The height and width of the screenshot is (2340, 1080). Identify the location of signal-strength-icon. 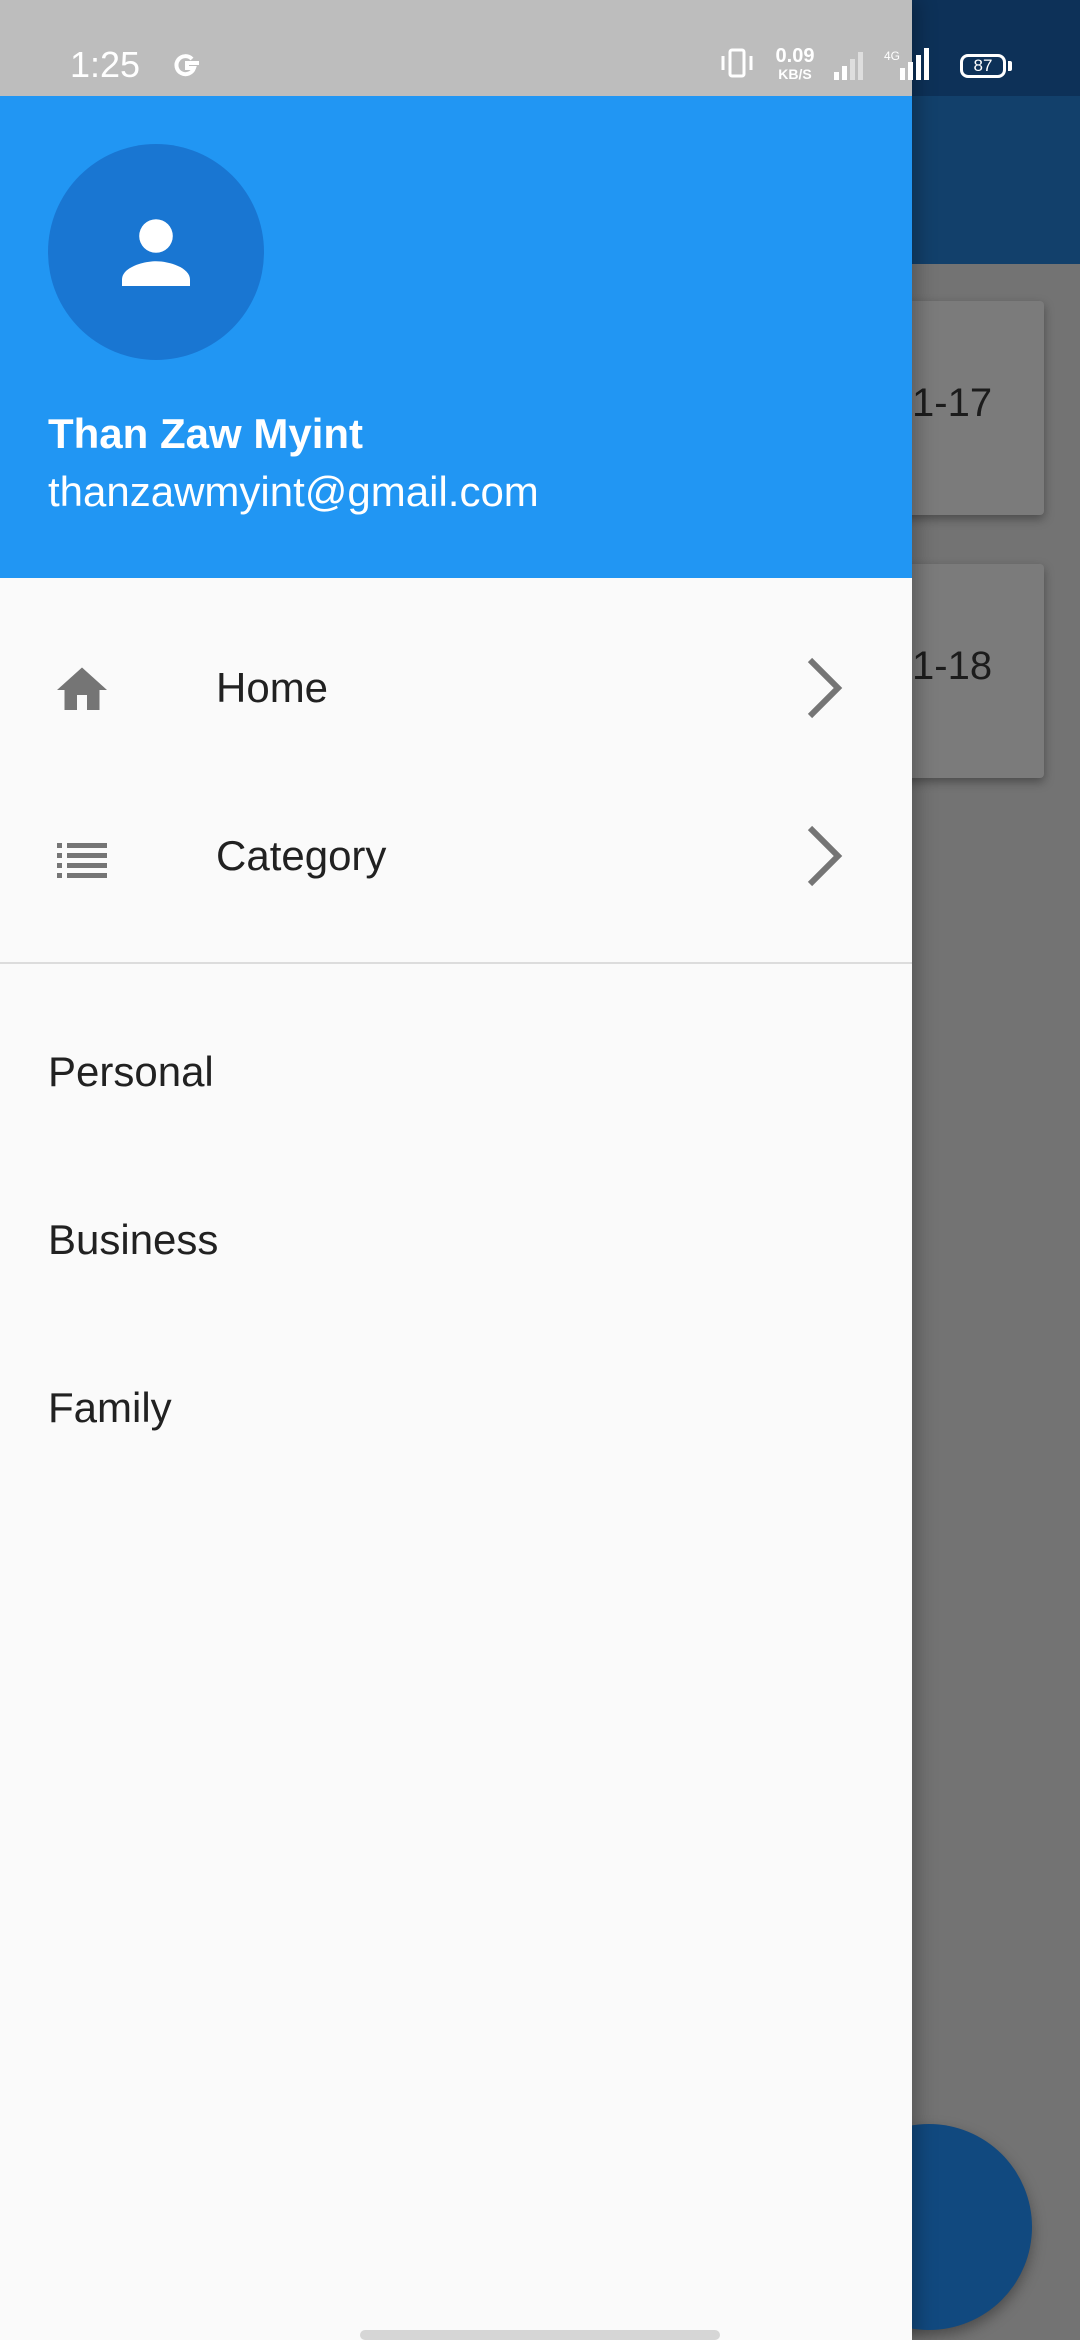
(848, 66).